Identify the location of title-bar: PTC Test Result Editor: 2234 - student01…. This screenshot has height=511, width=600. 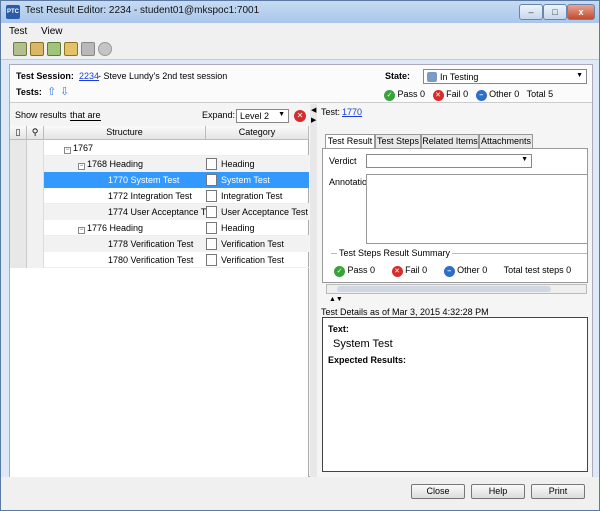
(300, 12).